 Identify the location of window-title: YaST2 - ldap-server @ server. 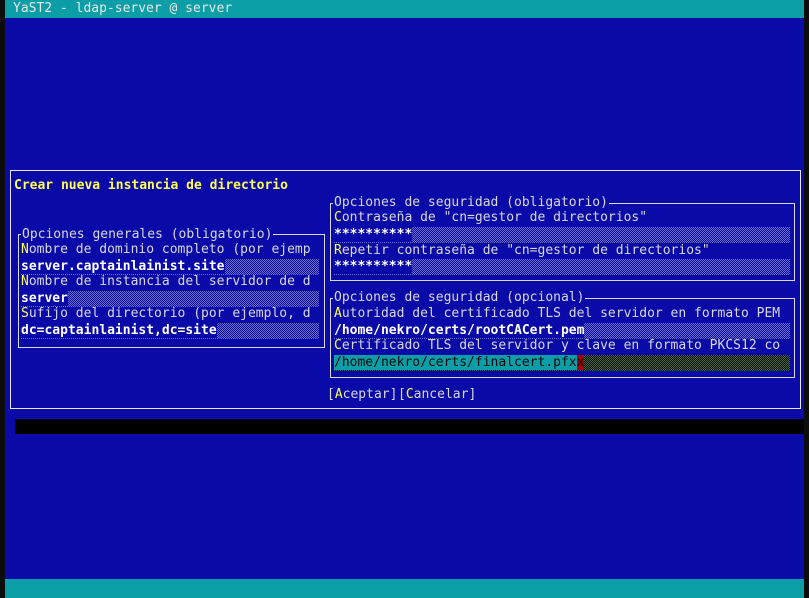
(123, 8).